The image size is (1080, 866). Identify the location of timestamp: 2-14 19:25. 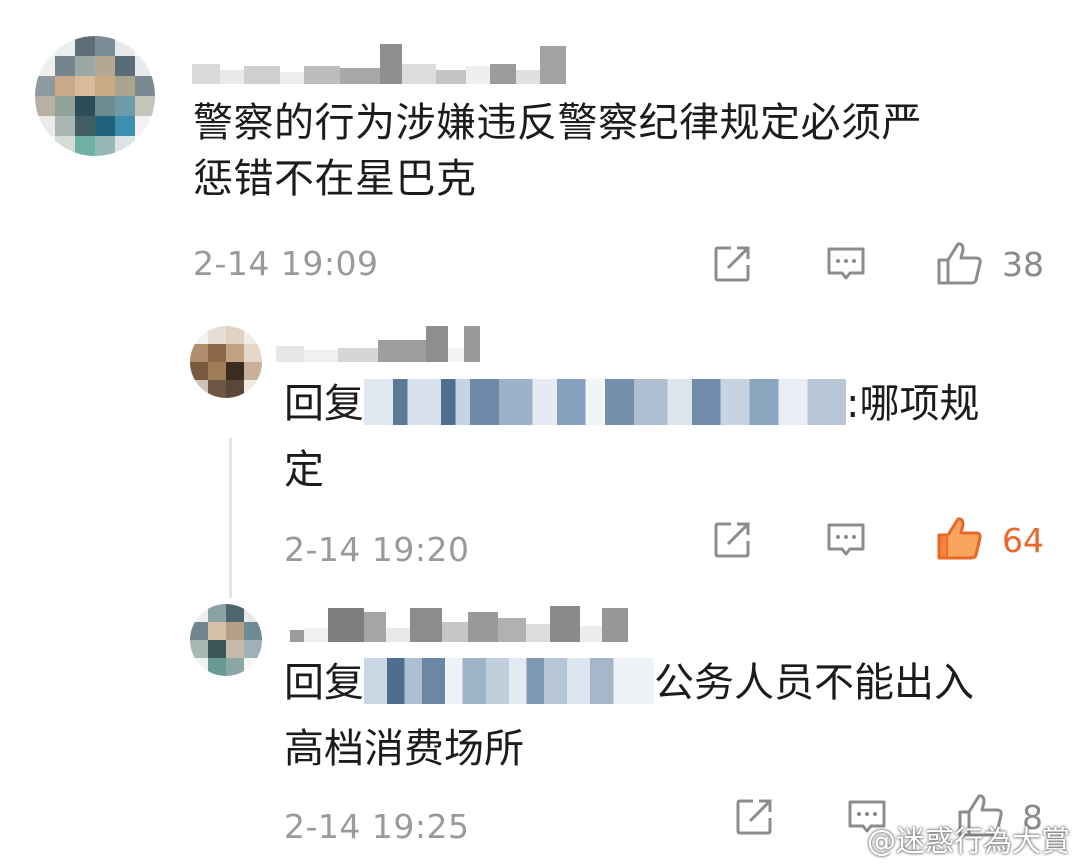
(377, 826).